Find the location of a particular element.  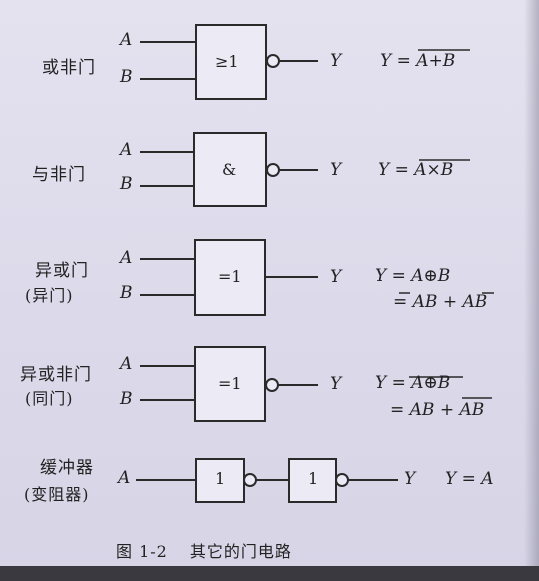

row4-gate-name: 异或非门 is located at coordinates (56, 375).